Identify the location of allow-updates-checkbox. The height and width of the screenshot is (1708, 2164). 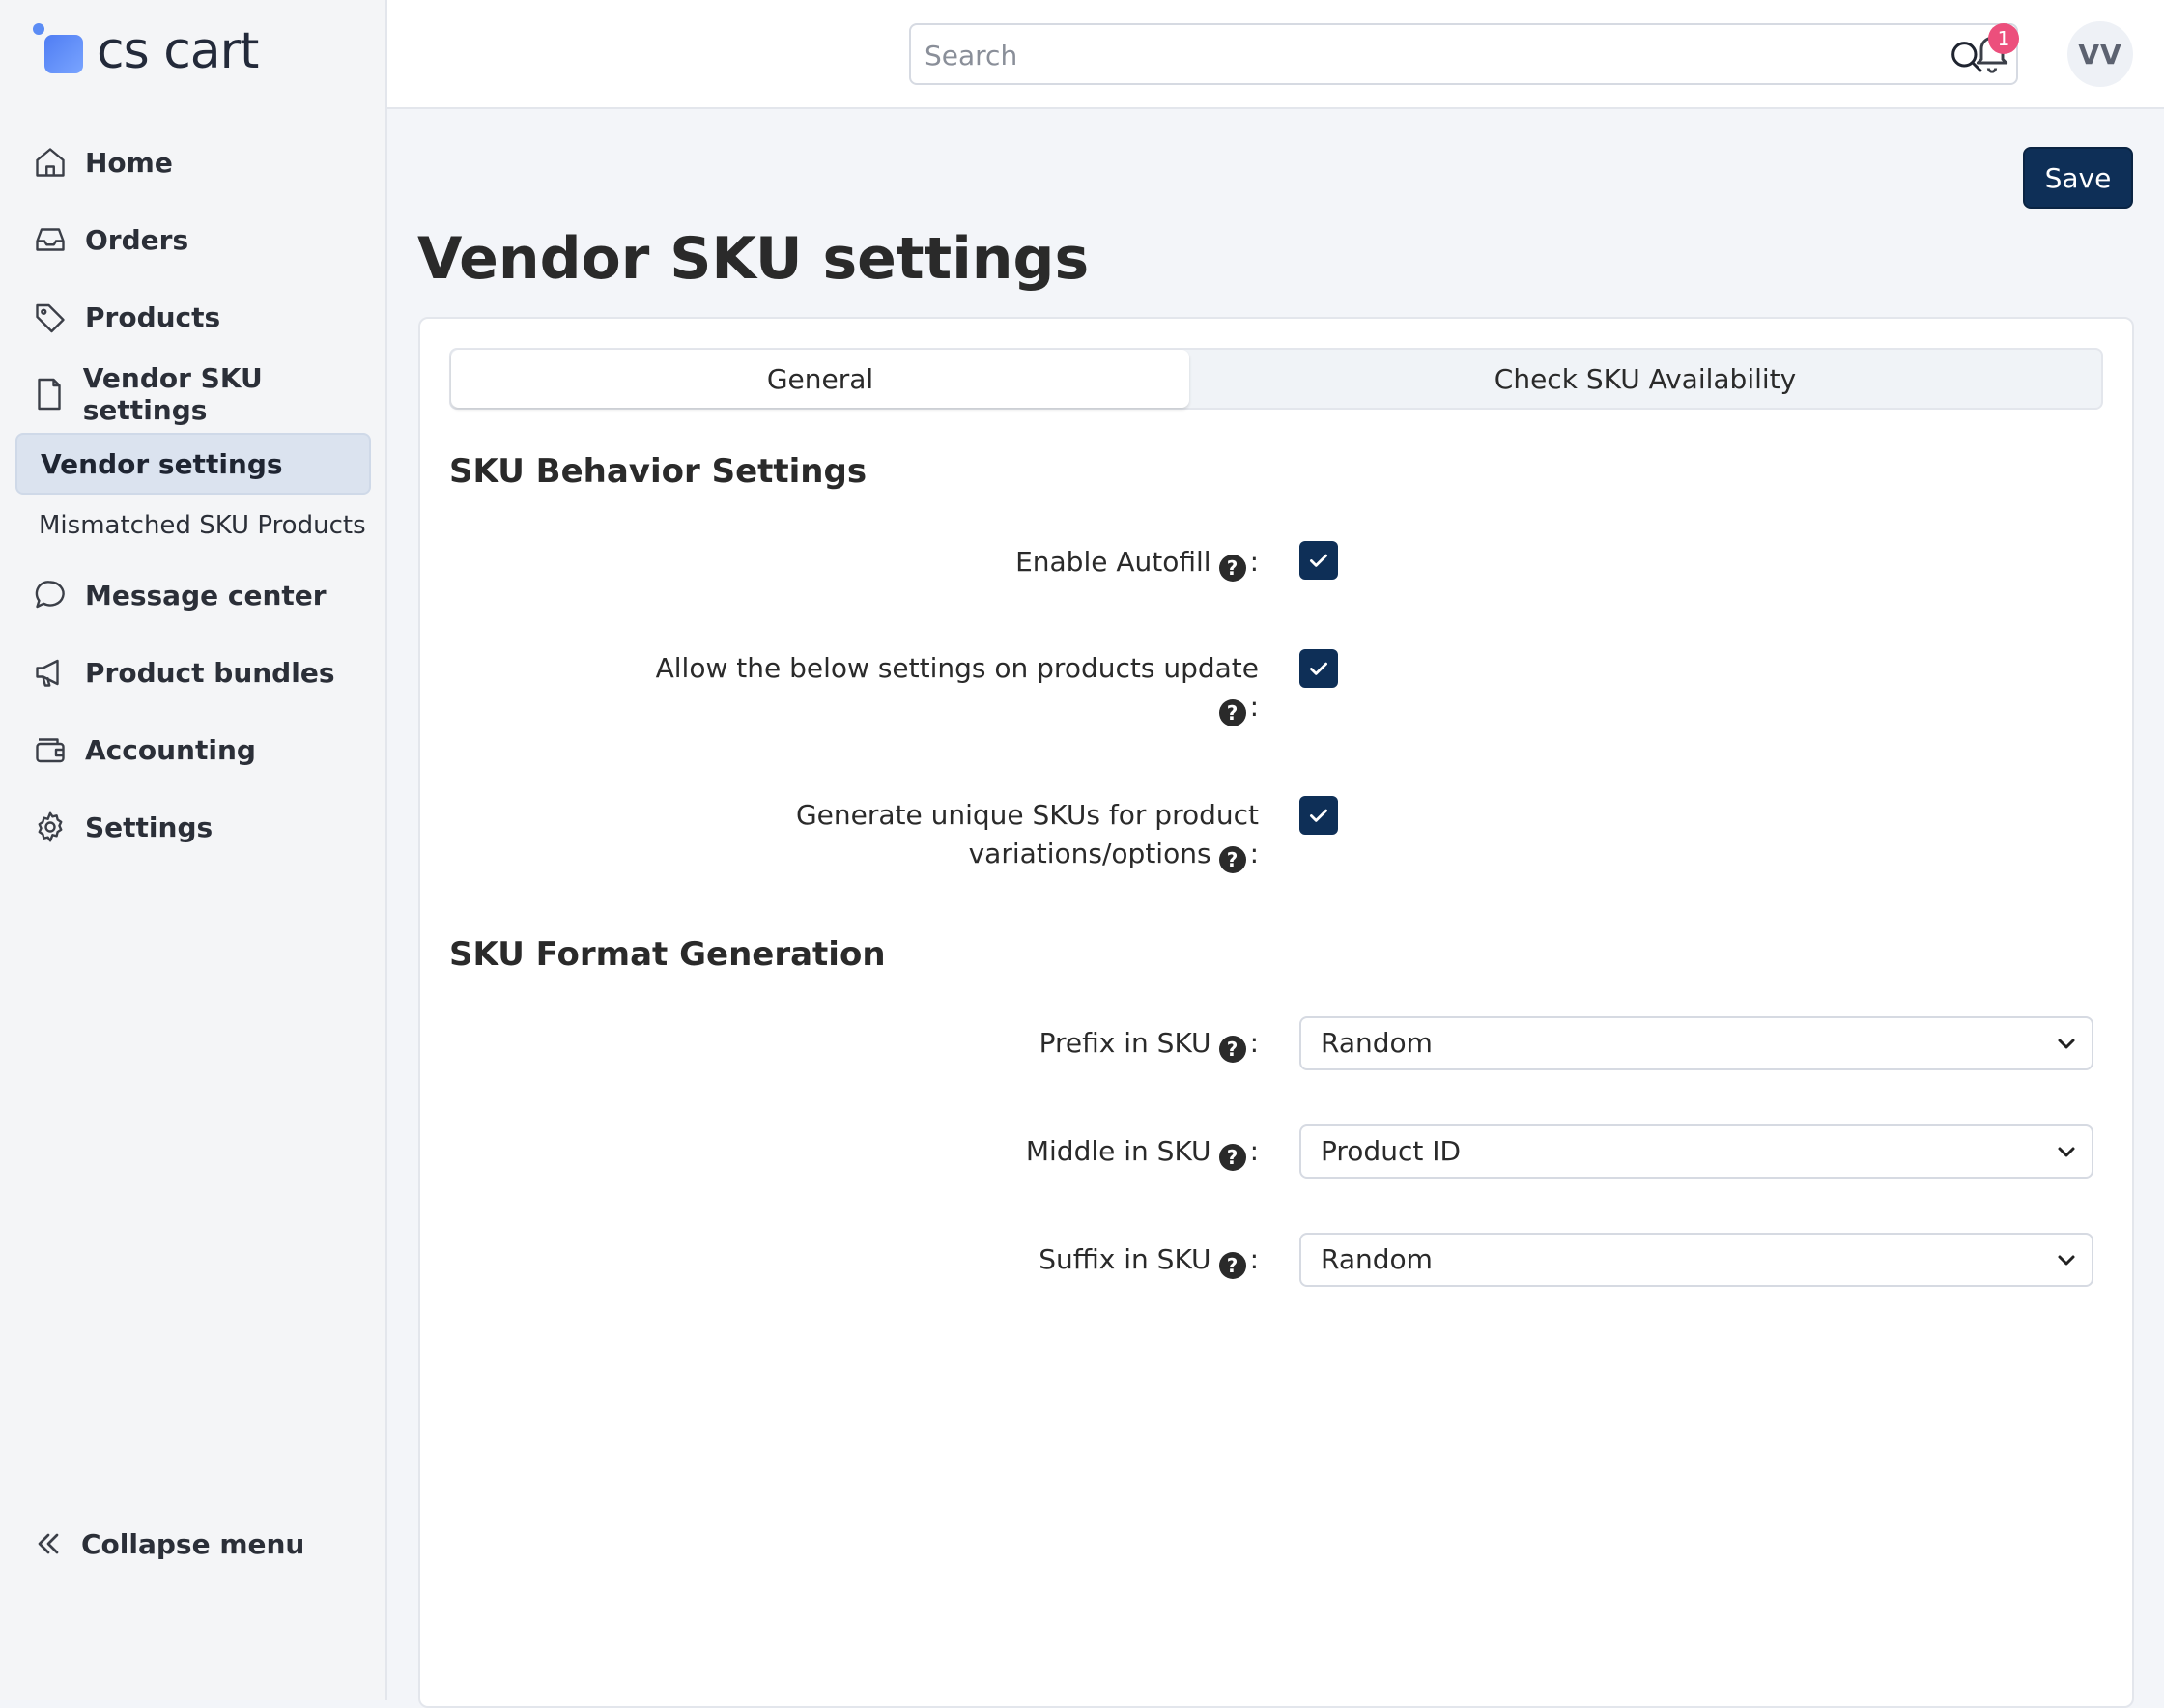
(1318, 669).